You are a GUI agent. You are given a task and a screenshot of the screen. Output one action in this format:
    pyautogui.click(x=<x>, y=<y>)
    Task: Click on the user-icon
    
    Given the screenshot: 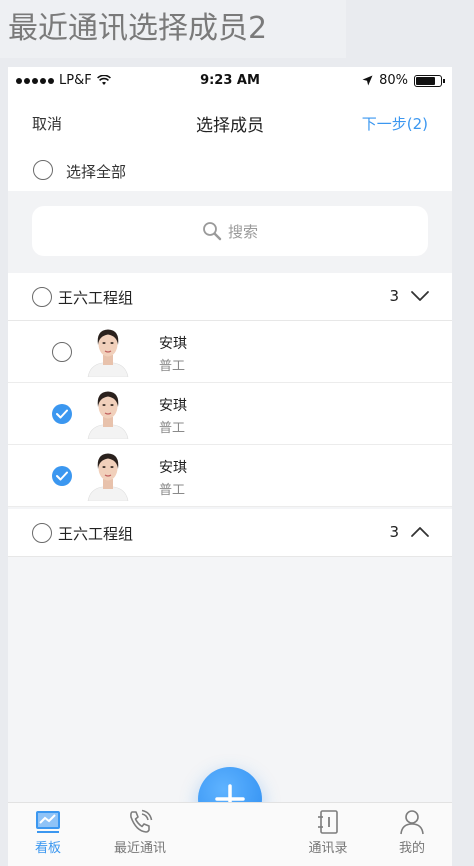 What is the action you would take?
    pyautogui.click(x=412, y=822)
    